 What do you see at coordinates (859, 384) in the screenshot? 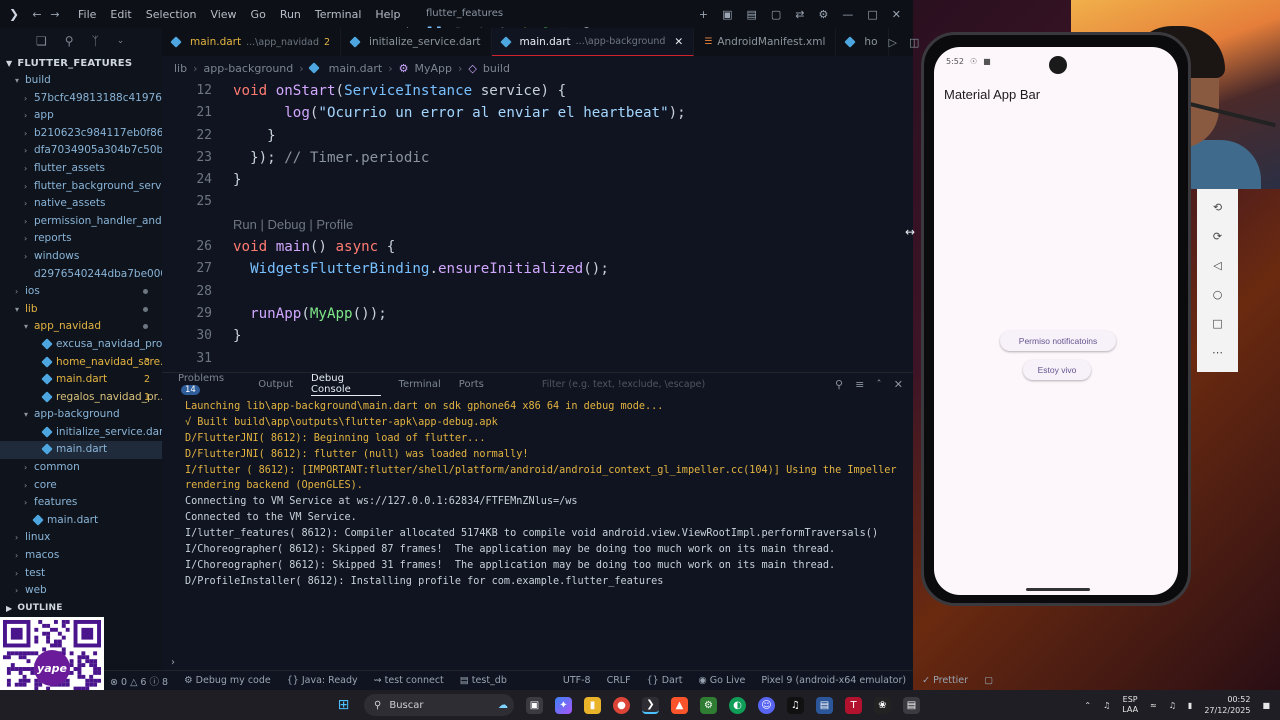
I see `clear-console-icon: ≡` at bounding box center [859, 384].